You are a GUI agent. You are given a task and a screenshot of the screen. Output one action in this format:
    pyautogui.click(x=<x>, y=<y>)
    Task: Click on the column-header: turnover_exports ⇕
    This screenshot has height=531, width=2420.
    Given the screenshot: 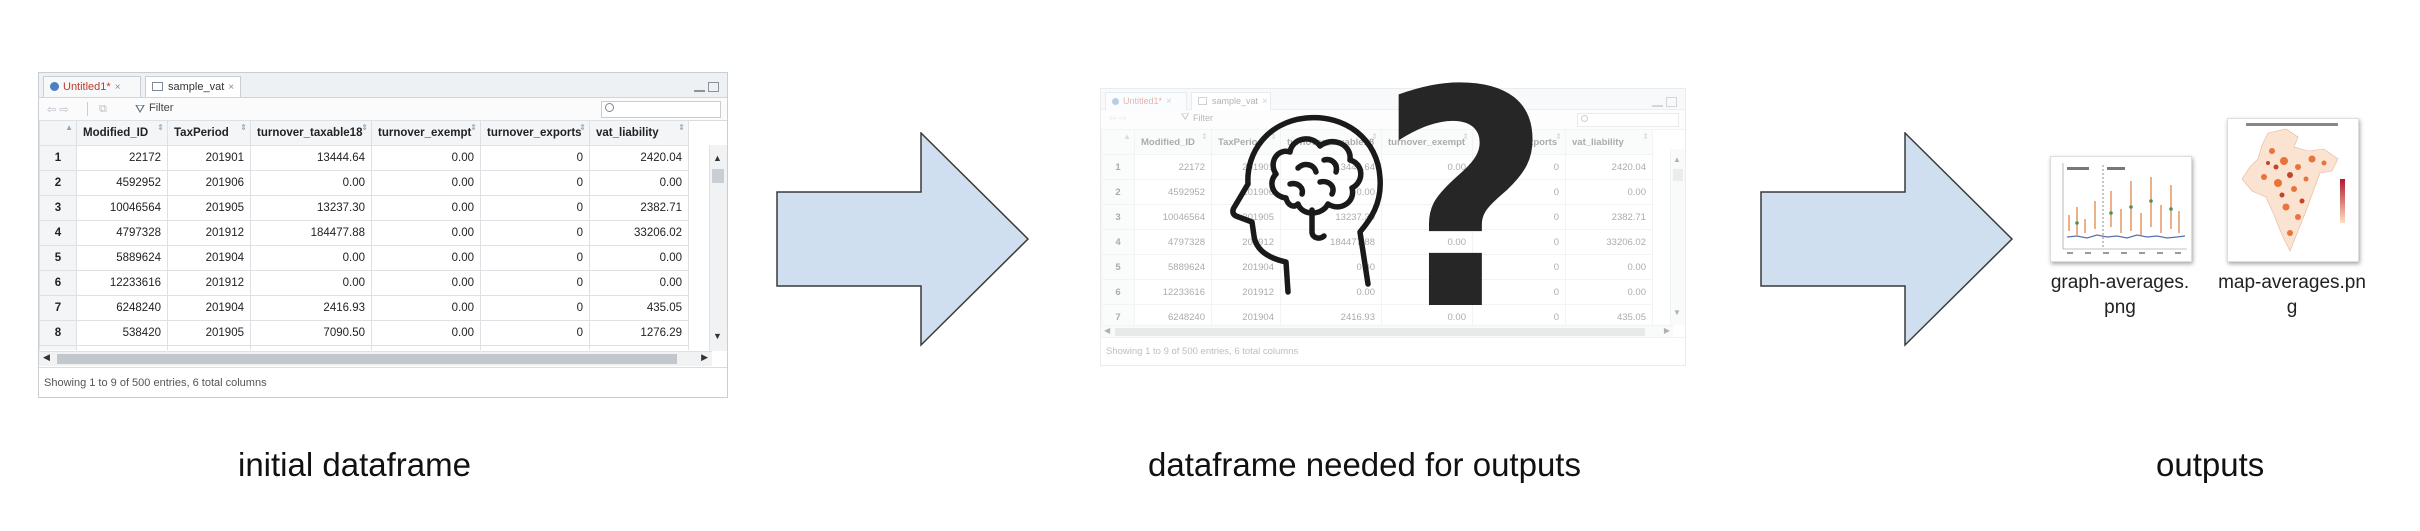 What is the action you would take?
    pyautogui.click(x=535, y=133)
    